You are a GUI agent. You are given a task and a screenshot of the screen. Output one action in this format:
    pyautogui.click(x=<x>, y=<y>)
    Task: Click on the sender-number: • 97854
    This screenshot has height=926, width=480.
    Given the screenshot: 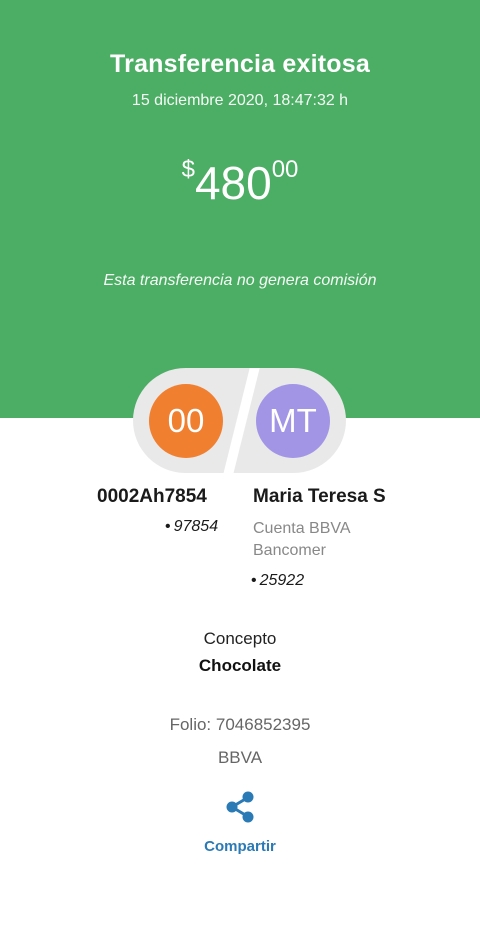 What is the action you would take?
    pyautogui.click(x=191, y=527)
    